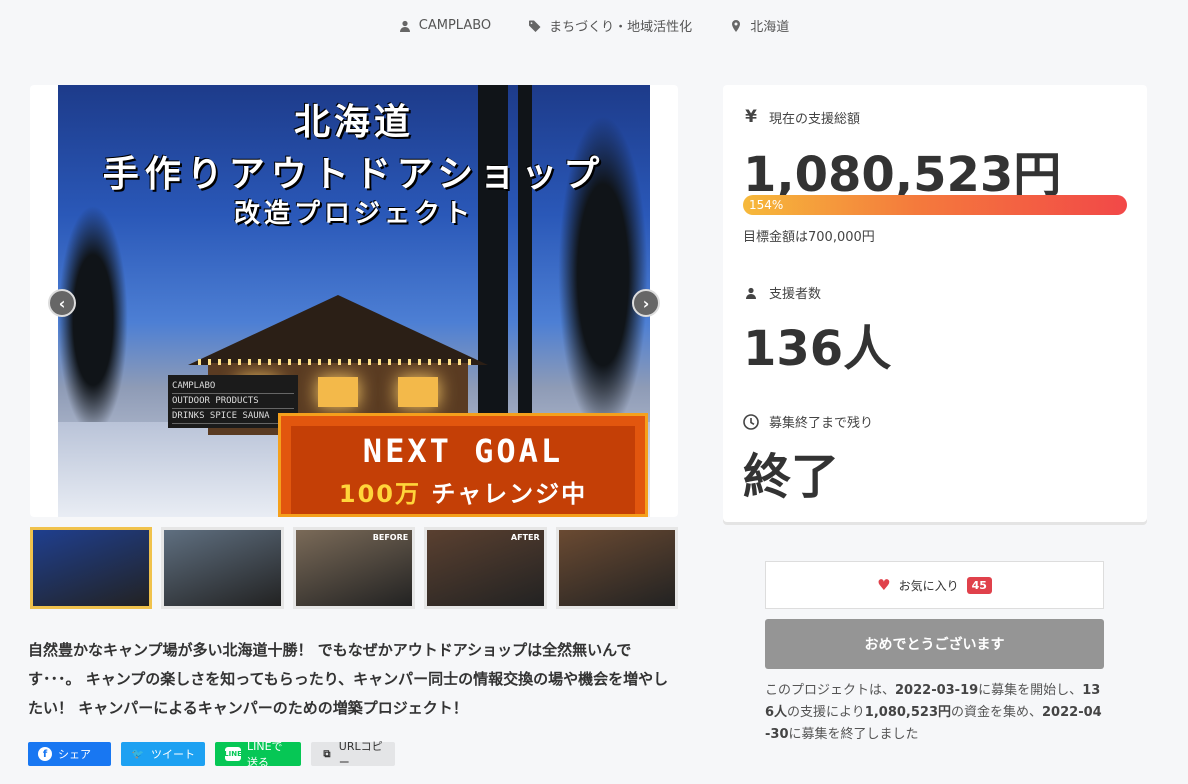 The width and height of the screenshot is (1188, 784). What do you see at coordinates (138, 754) in the screenshot?
I see `twitter-icon: 🐦` at bounding box center [138, 754].